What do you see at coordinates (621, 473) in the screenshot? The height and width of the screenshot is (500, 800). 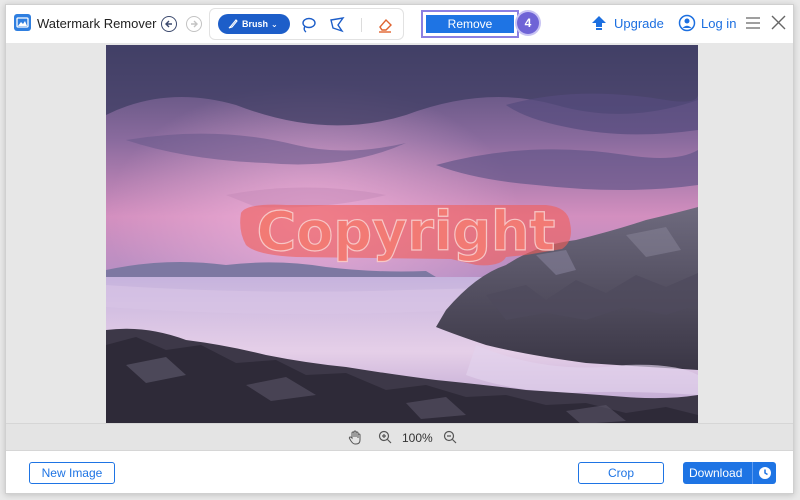 I see `crop-button: Crop` at bounding box center [621, 473].